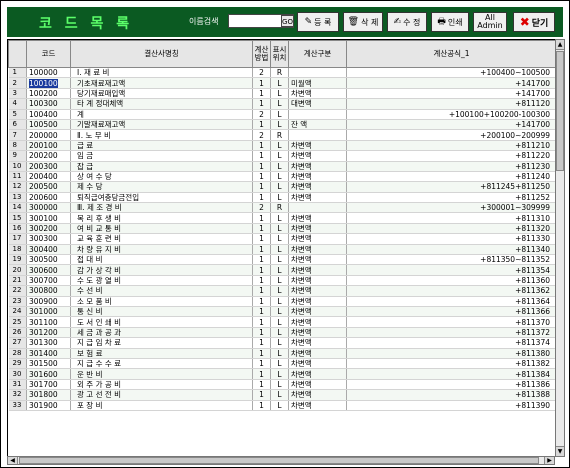  I want to click on calc-type-cell, so click(317, 135).